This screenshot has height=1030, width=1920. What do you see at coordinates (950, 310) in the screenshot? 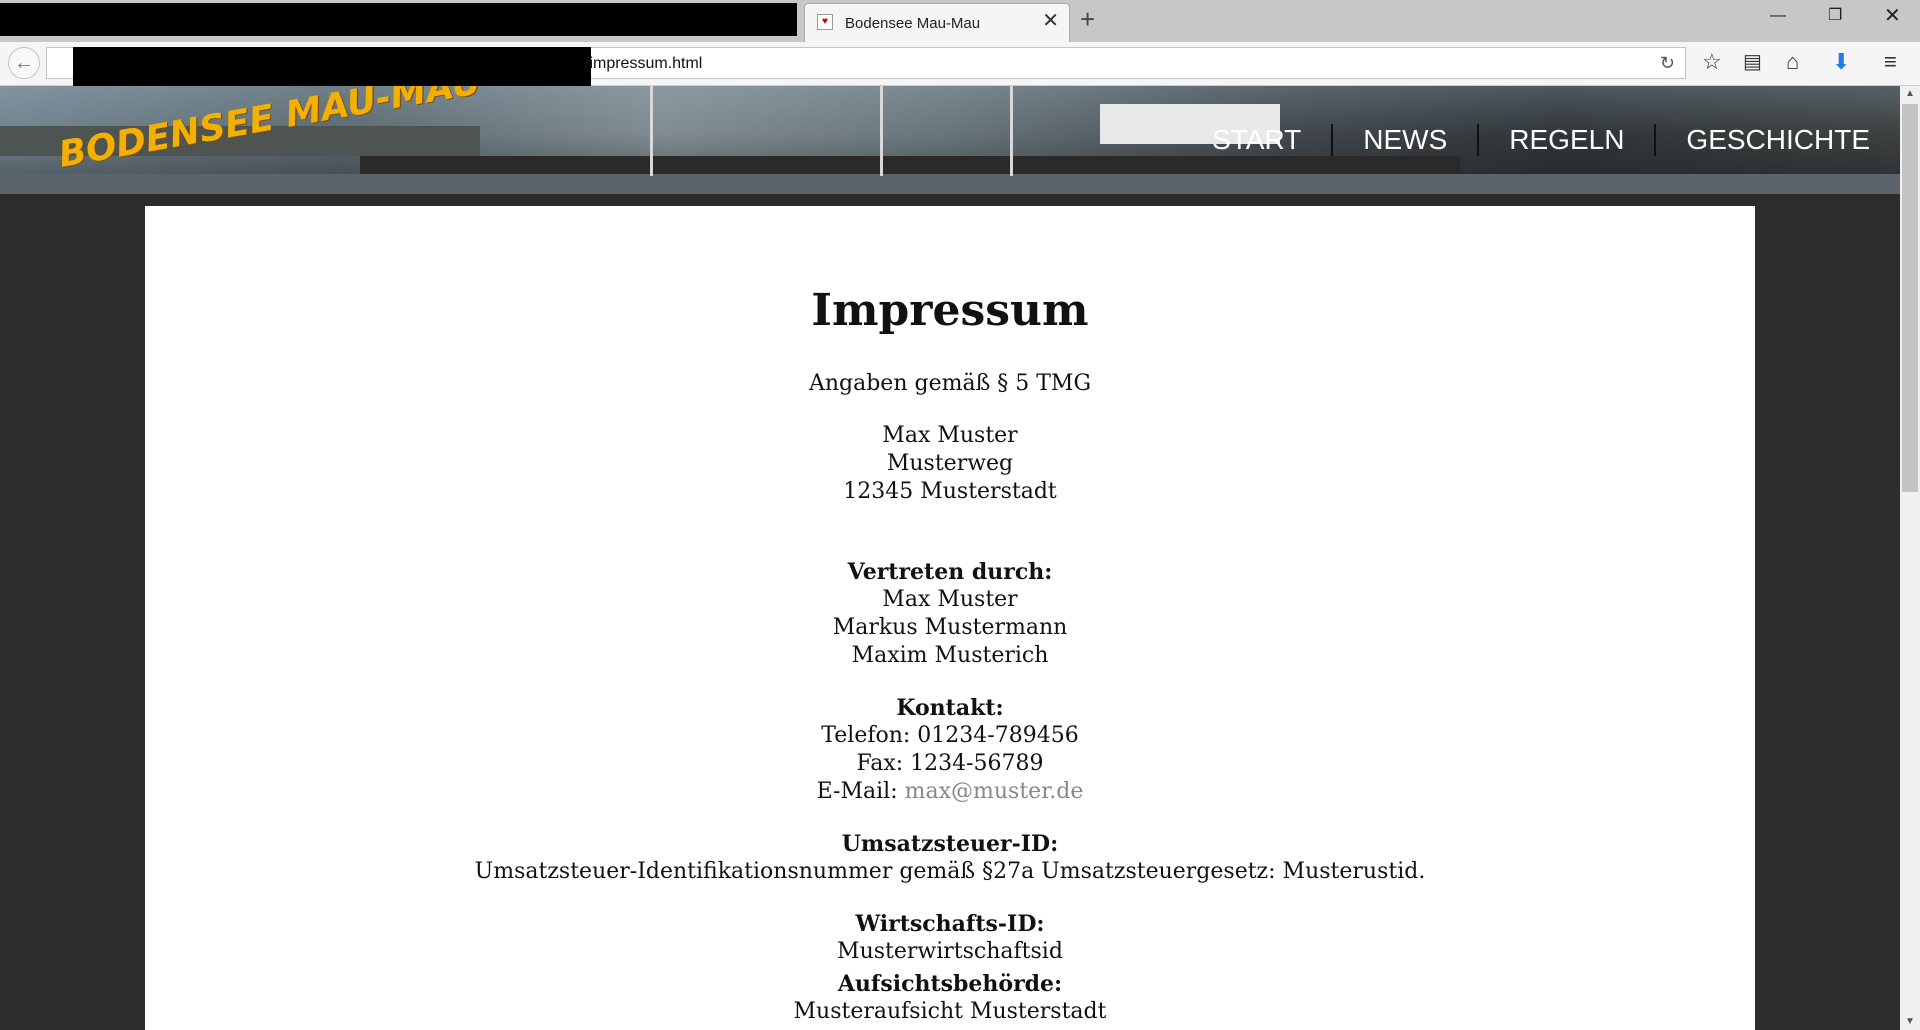
I see `page-title: Impressum` at bounding box center [950, 310].